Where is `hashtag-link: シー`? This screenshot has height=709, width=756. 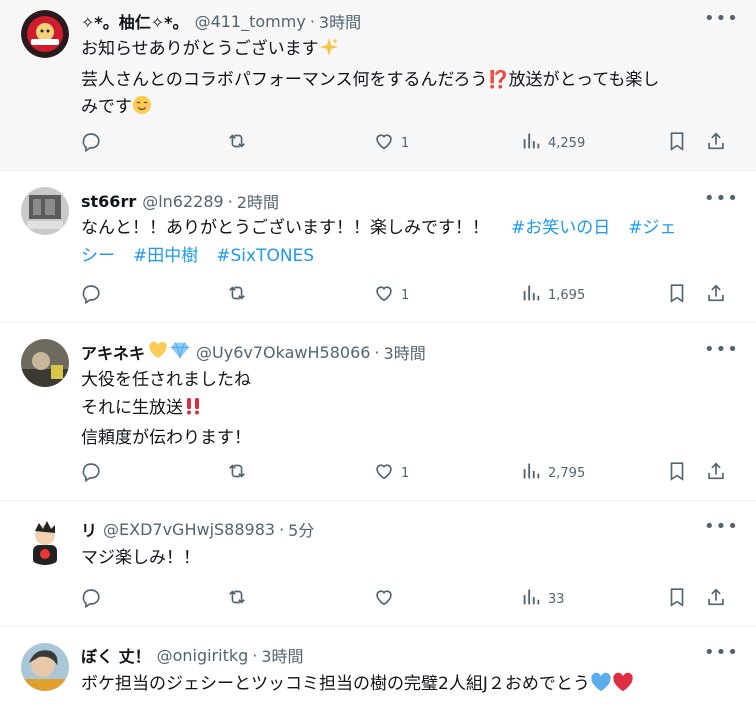
hashtag-link: シー is located at coordinates (98, 256).